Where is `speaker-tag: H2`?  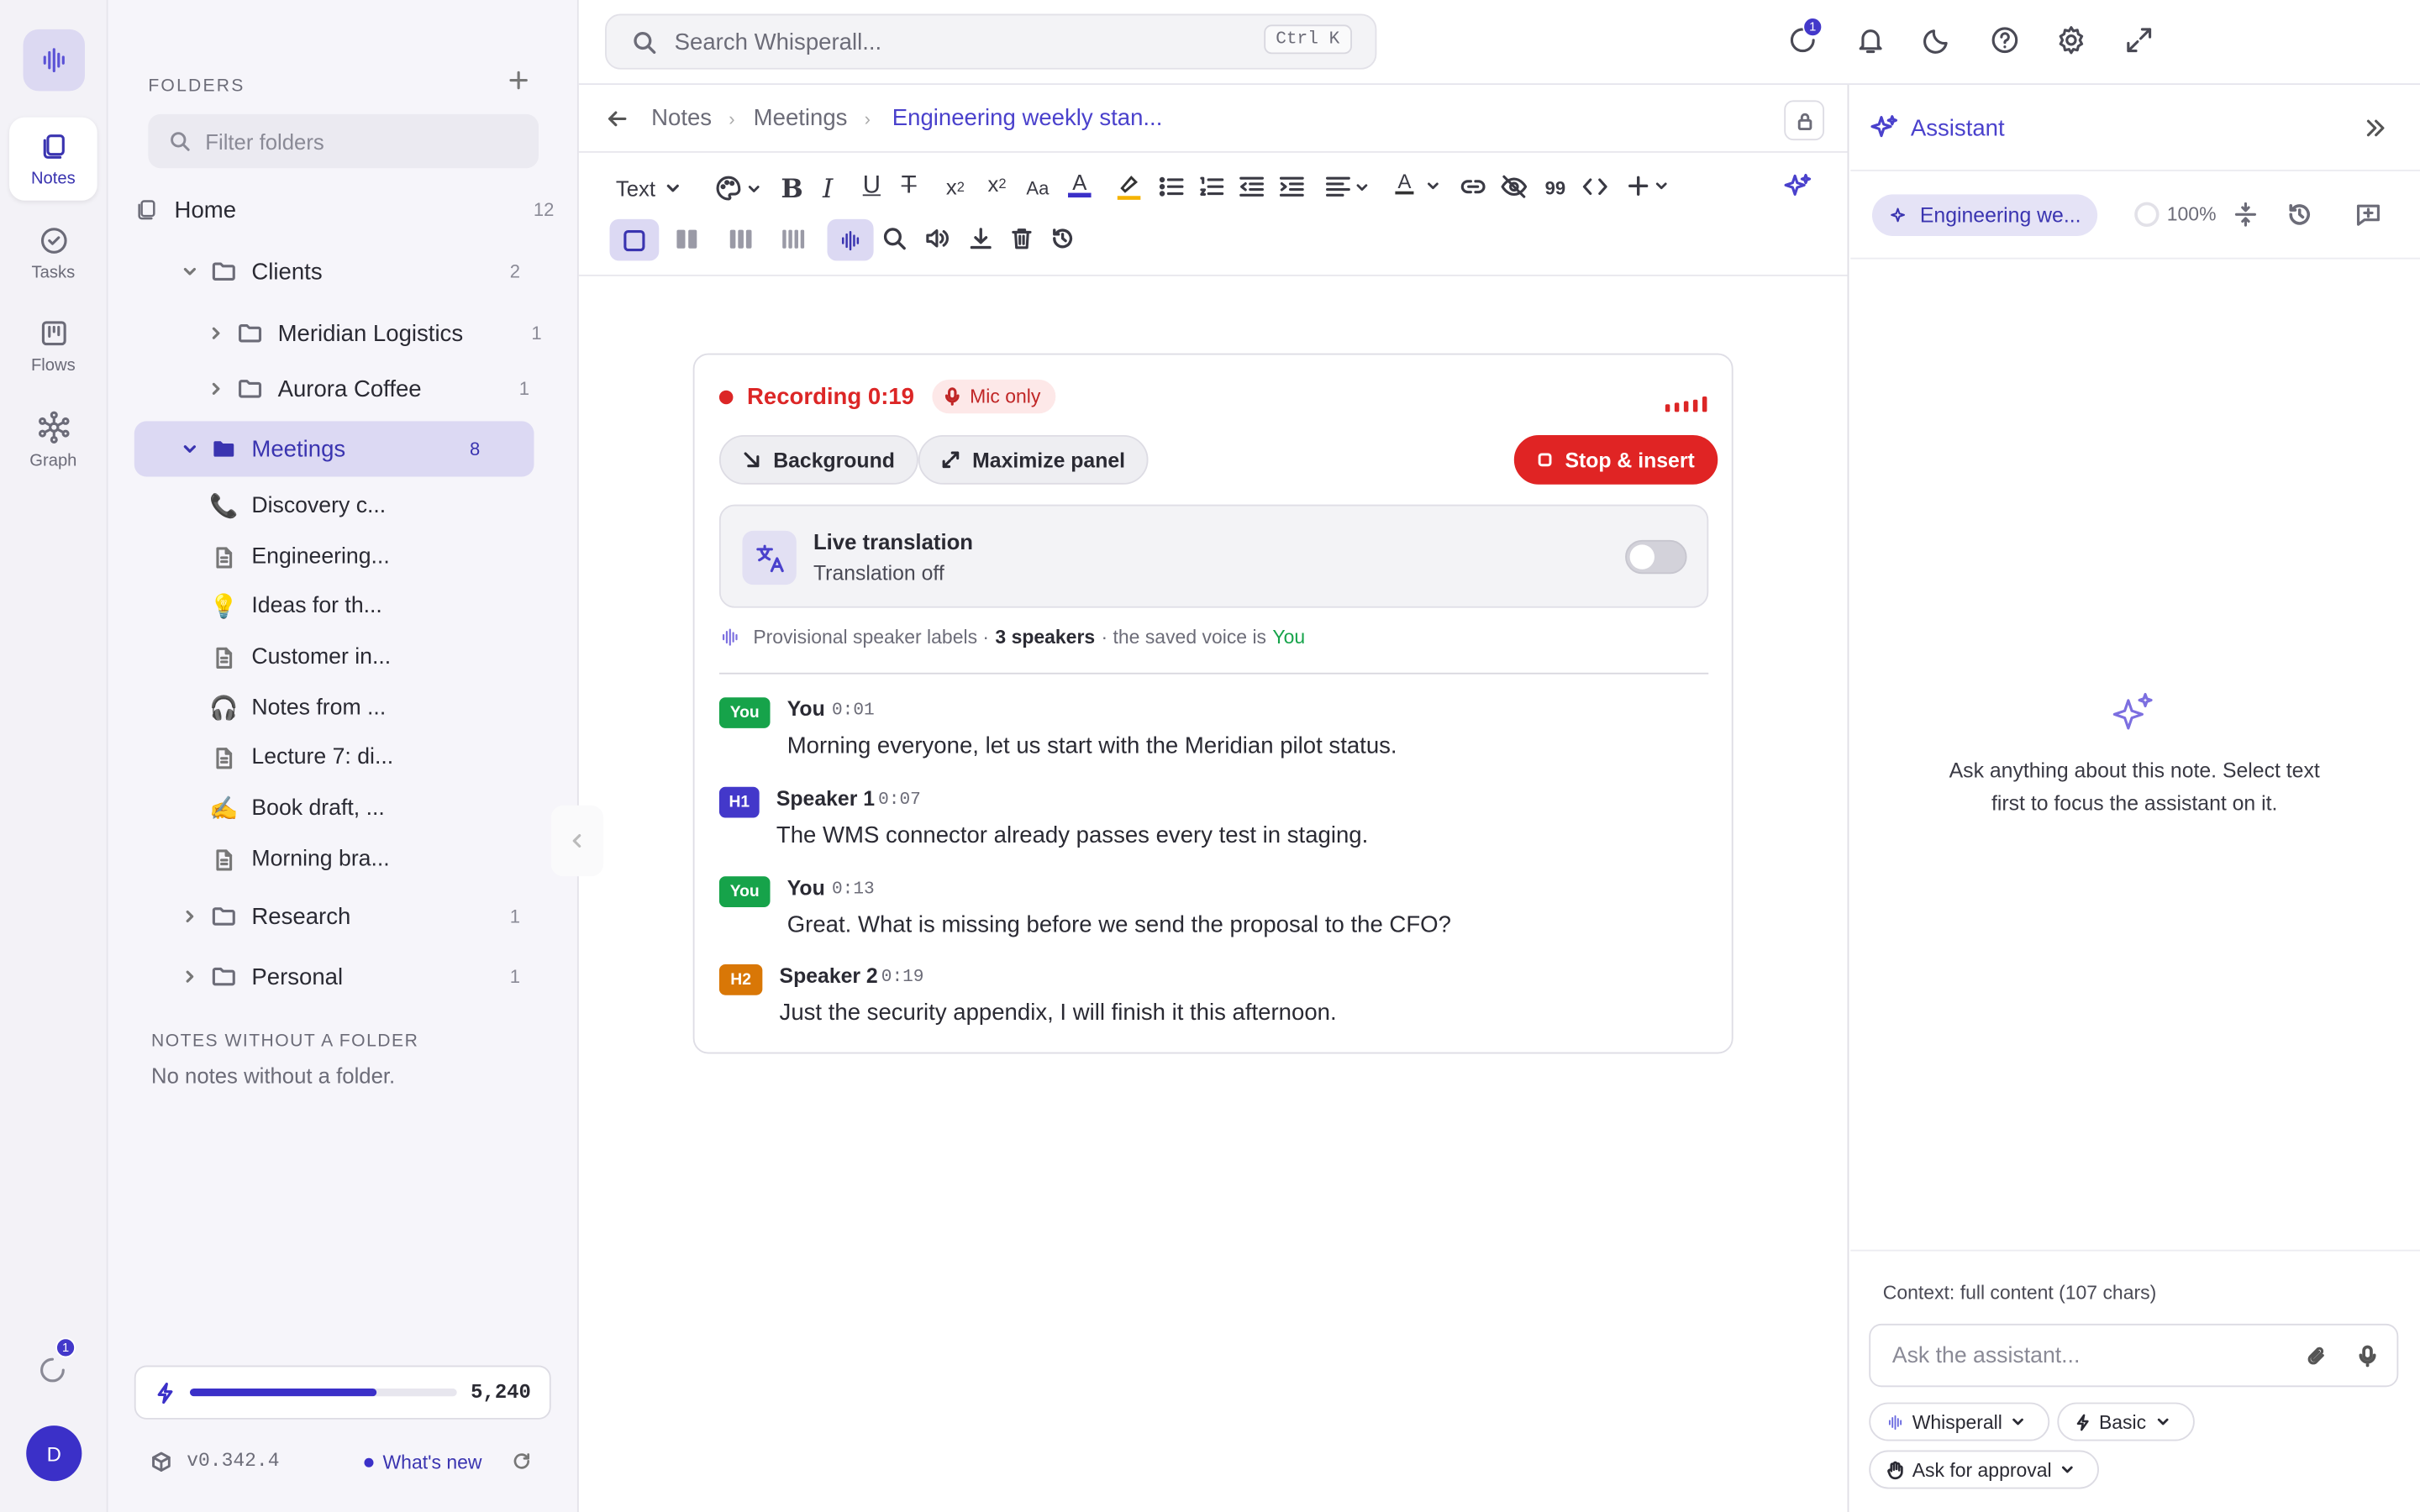
speaker-tag: H2 is located at coordinates (740, 979).